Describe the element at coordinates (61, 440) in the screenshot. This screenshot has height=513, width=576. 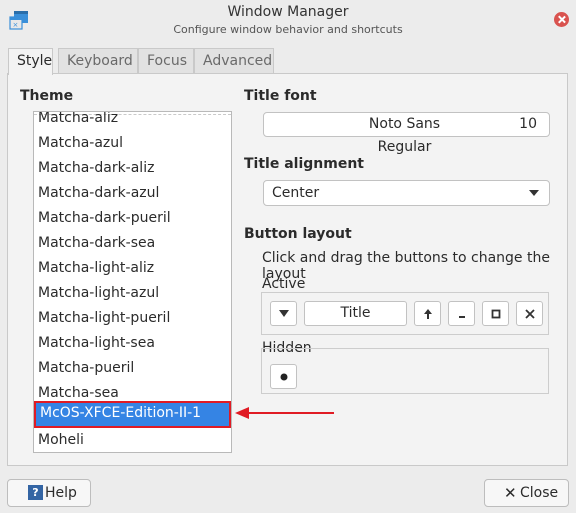
I see `theme-item: Moheli` at that location.